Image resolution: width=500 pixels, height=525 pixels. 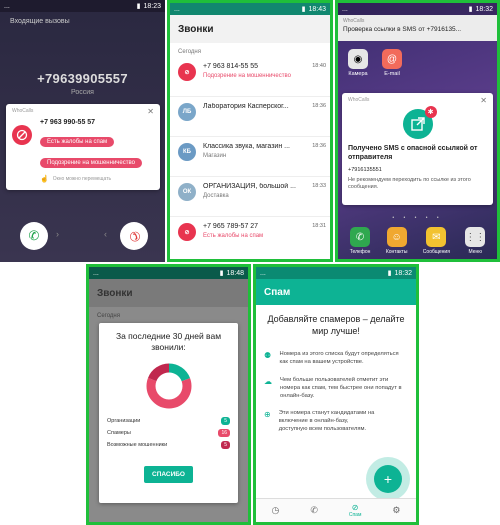 I want to click on swipe-right-chevron-icon: ›, so click(x=57, y=234).